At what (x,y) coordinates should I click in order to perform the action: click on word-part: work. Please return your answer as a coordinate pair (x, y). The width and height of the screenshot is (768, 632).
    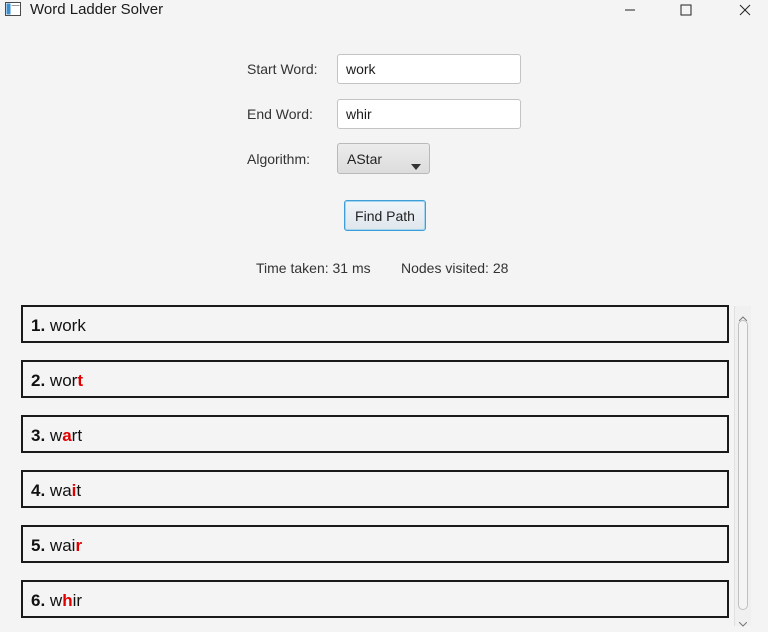
    Looking at the image, I should click on (67, 325).